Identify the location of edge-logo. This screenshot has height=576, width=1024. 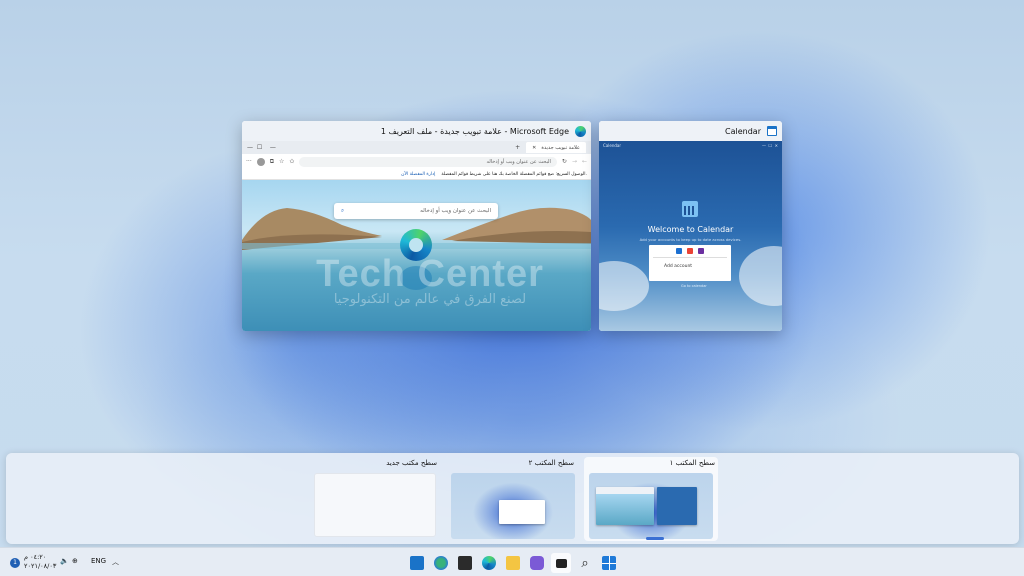
(416, 245).